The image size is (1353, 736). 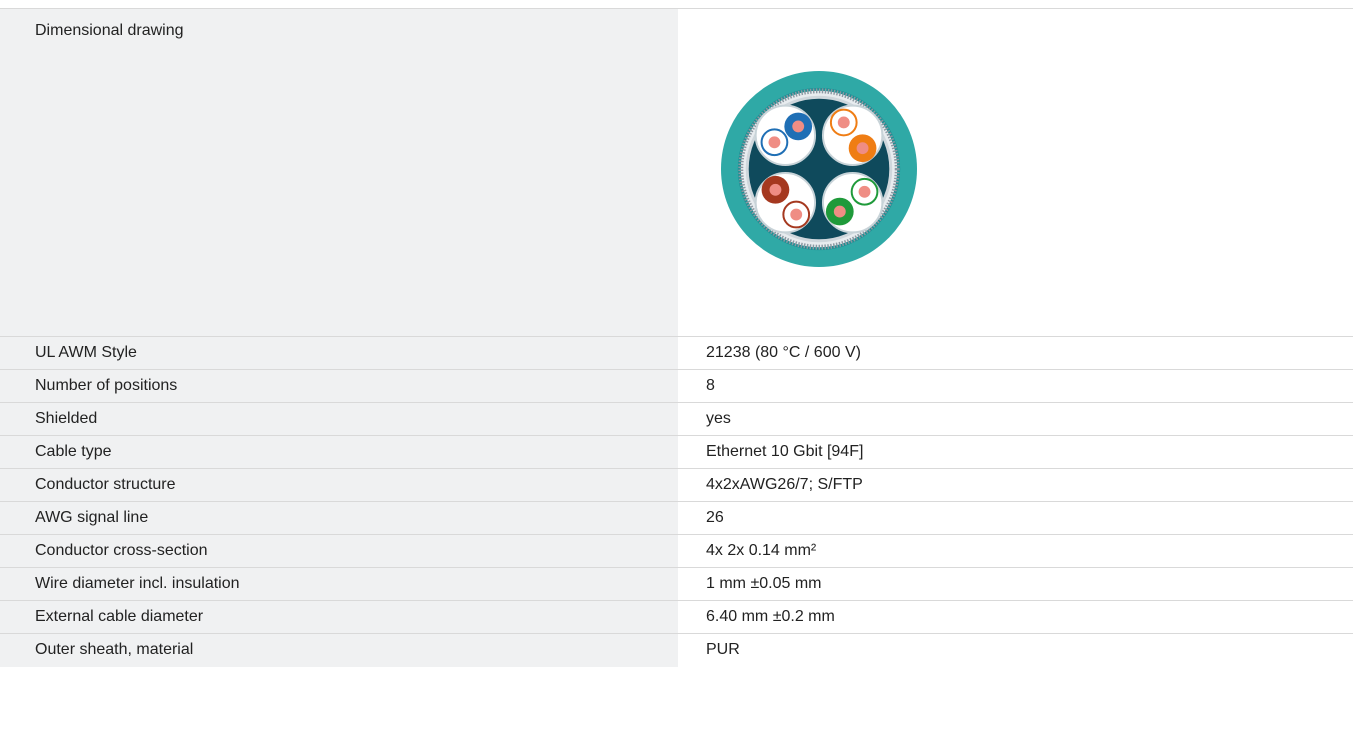 What do you see at coordinates (339, 551) in the screenshot?
I see `spec-label: Conductor cross-section` at bounding box center [339, 551].